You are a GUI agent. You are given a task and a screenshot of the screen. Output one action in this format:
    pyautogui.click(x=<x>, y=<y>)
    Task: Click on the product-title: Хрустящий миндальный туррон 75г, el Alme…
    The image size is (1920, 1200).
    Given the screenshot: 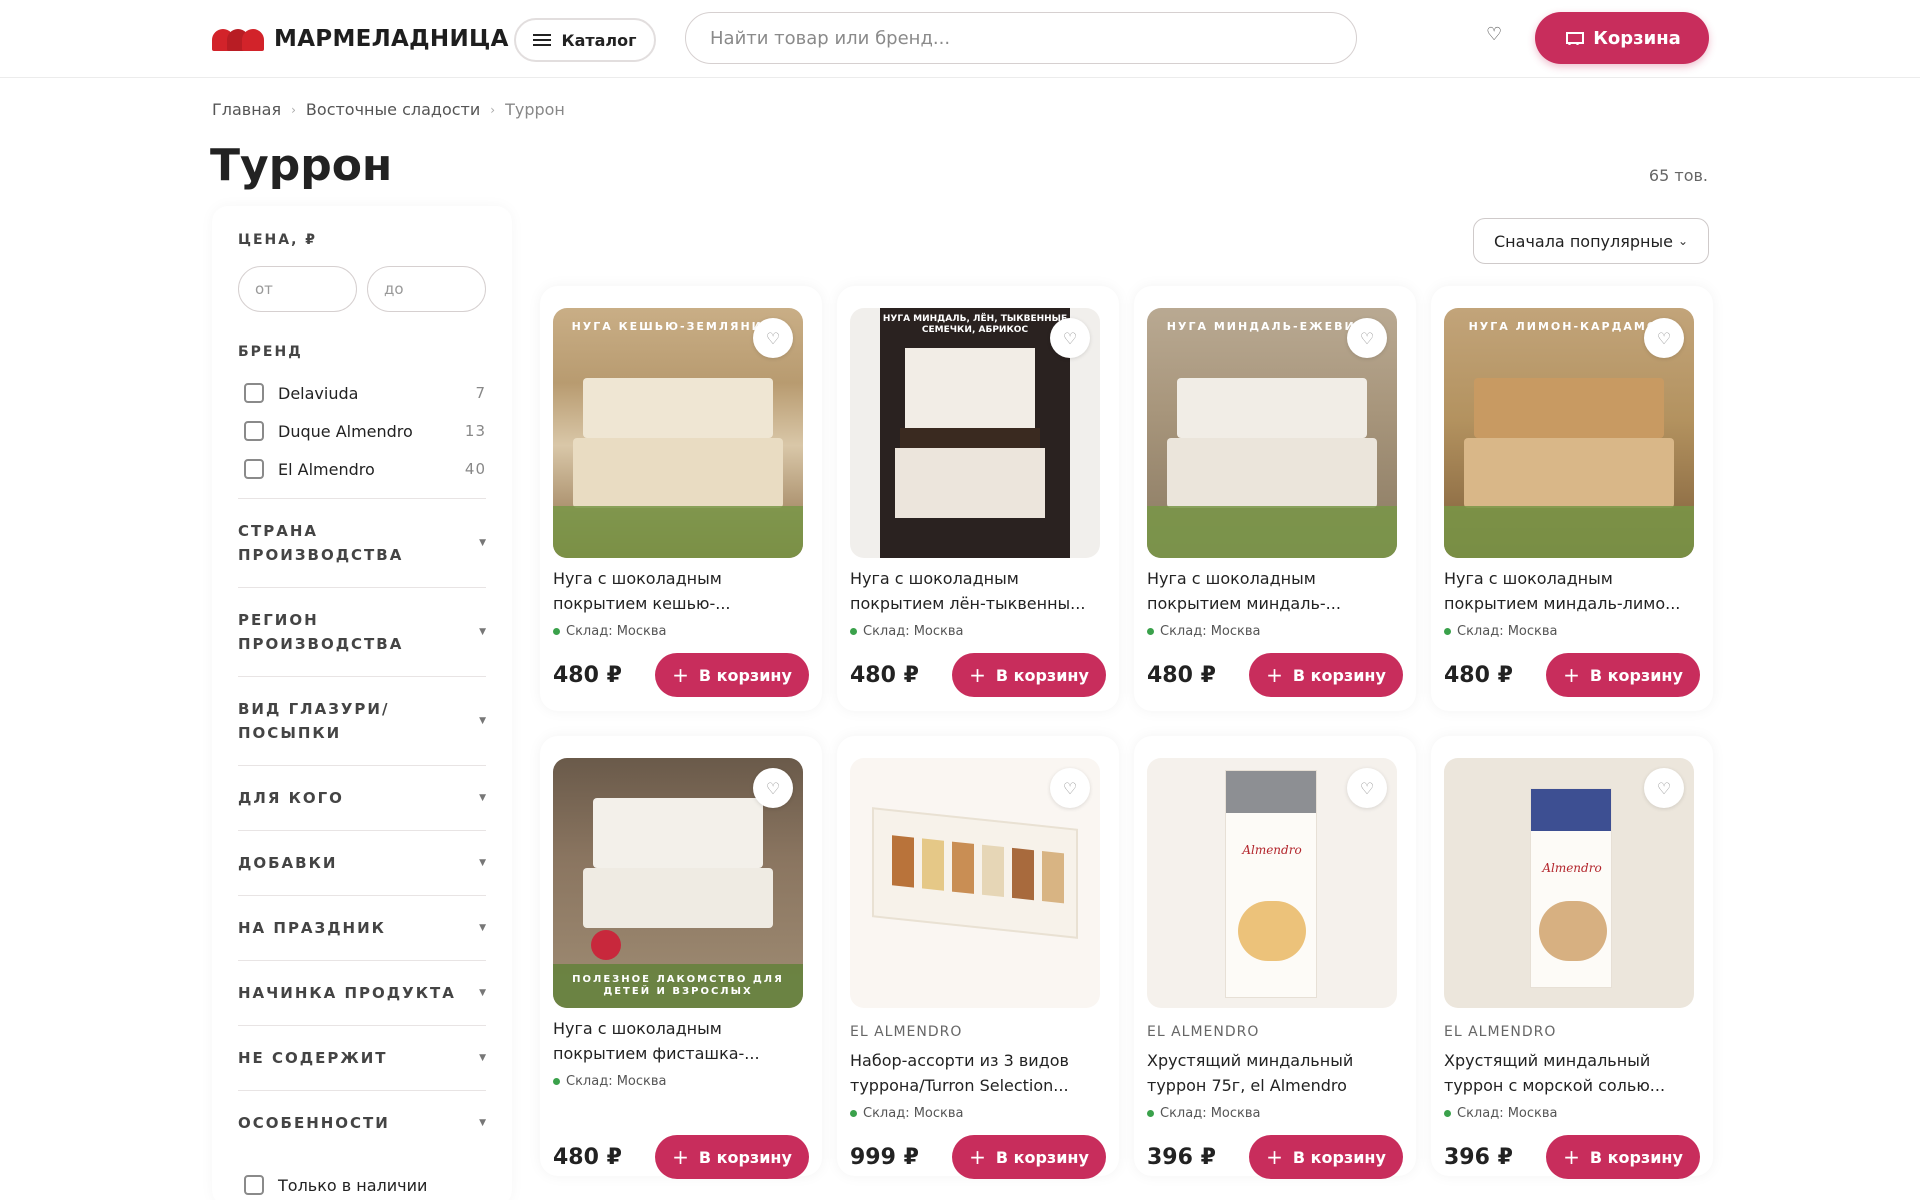 What is the action you would take?
    pyautogui.click(x=1275, y=1073)
    